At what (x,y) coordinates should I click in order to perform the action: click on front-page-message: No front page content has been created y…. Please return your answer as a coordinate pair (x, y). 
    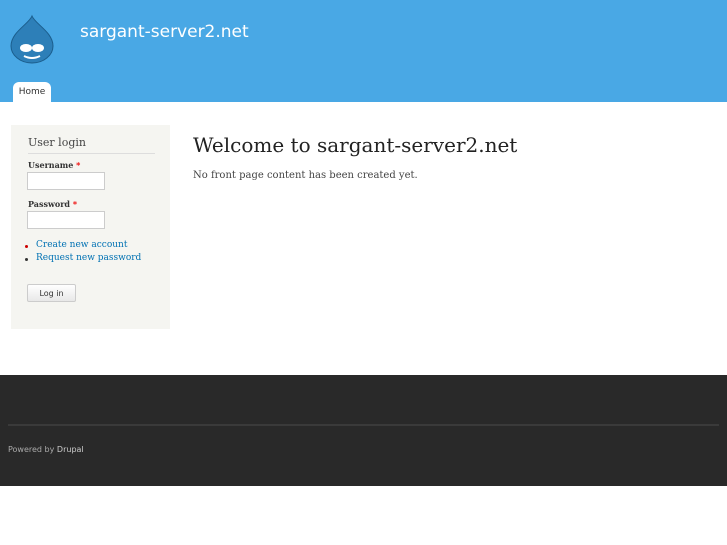
    Looking at the image, I should click on (305, 175).